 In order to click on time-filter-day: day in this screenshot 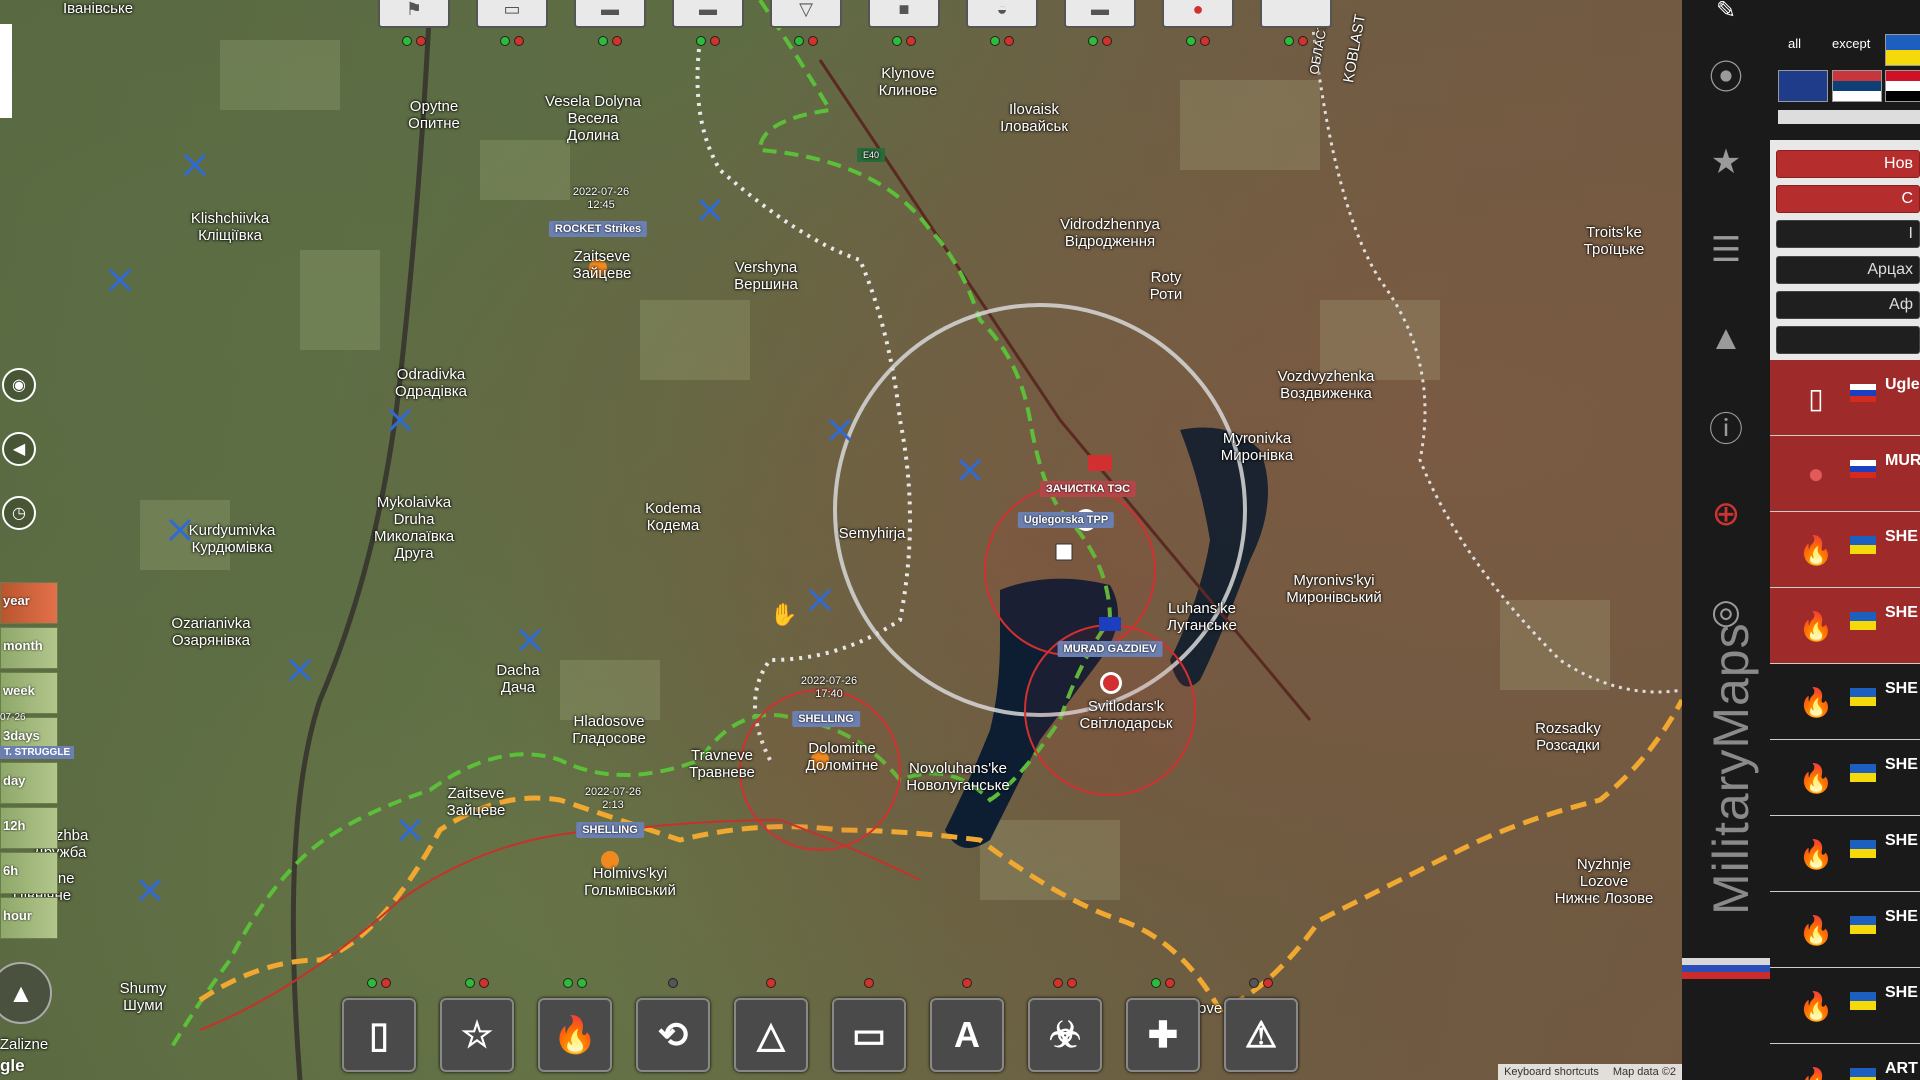, I will do `click(29, 783)`.